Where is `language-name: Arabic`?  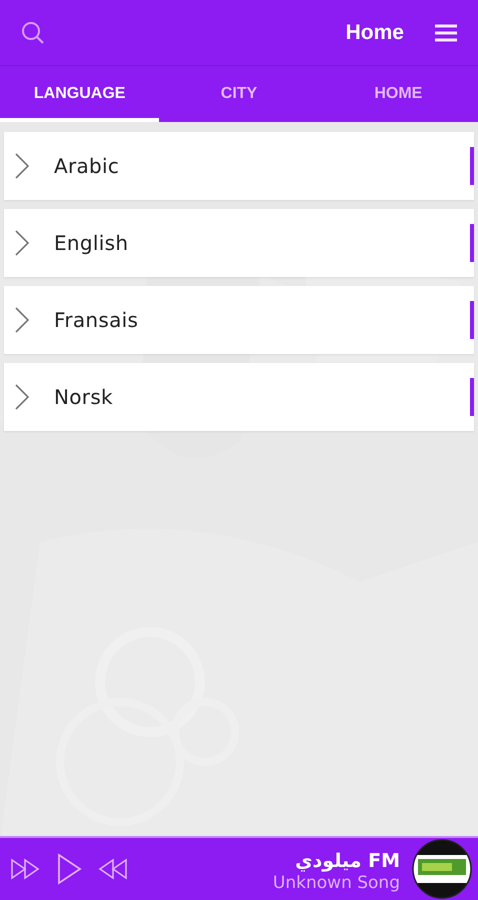 language-name: Arabic is located at coordinates (87, 166).